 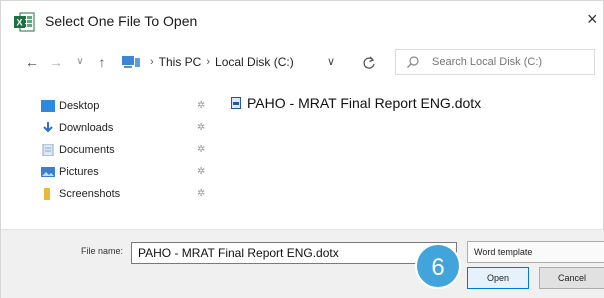 What do you see at coordinates (535, 252) in the screenshot?
I see `file-type-select: Word template` at bounding box center [535, 252].